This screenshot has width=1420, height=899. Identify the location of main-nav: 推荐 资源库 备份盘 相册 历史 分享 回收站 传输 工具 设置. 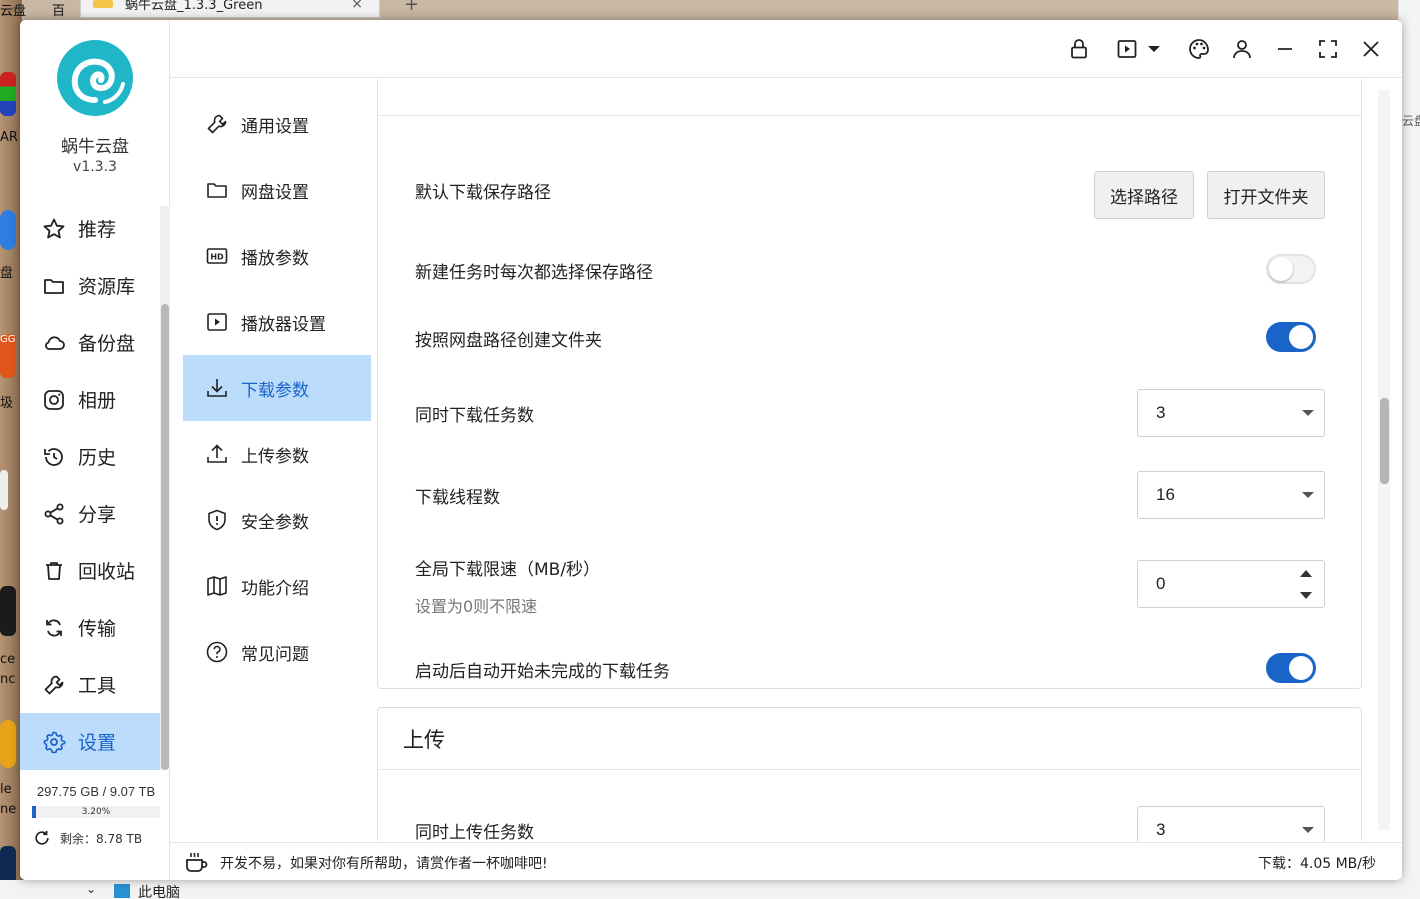
(90, 485).